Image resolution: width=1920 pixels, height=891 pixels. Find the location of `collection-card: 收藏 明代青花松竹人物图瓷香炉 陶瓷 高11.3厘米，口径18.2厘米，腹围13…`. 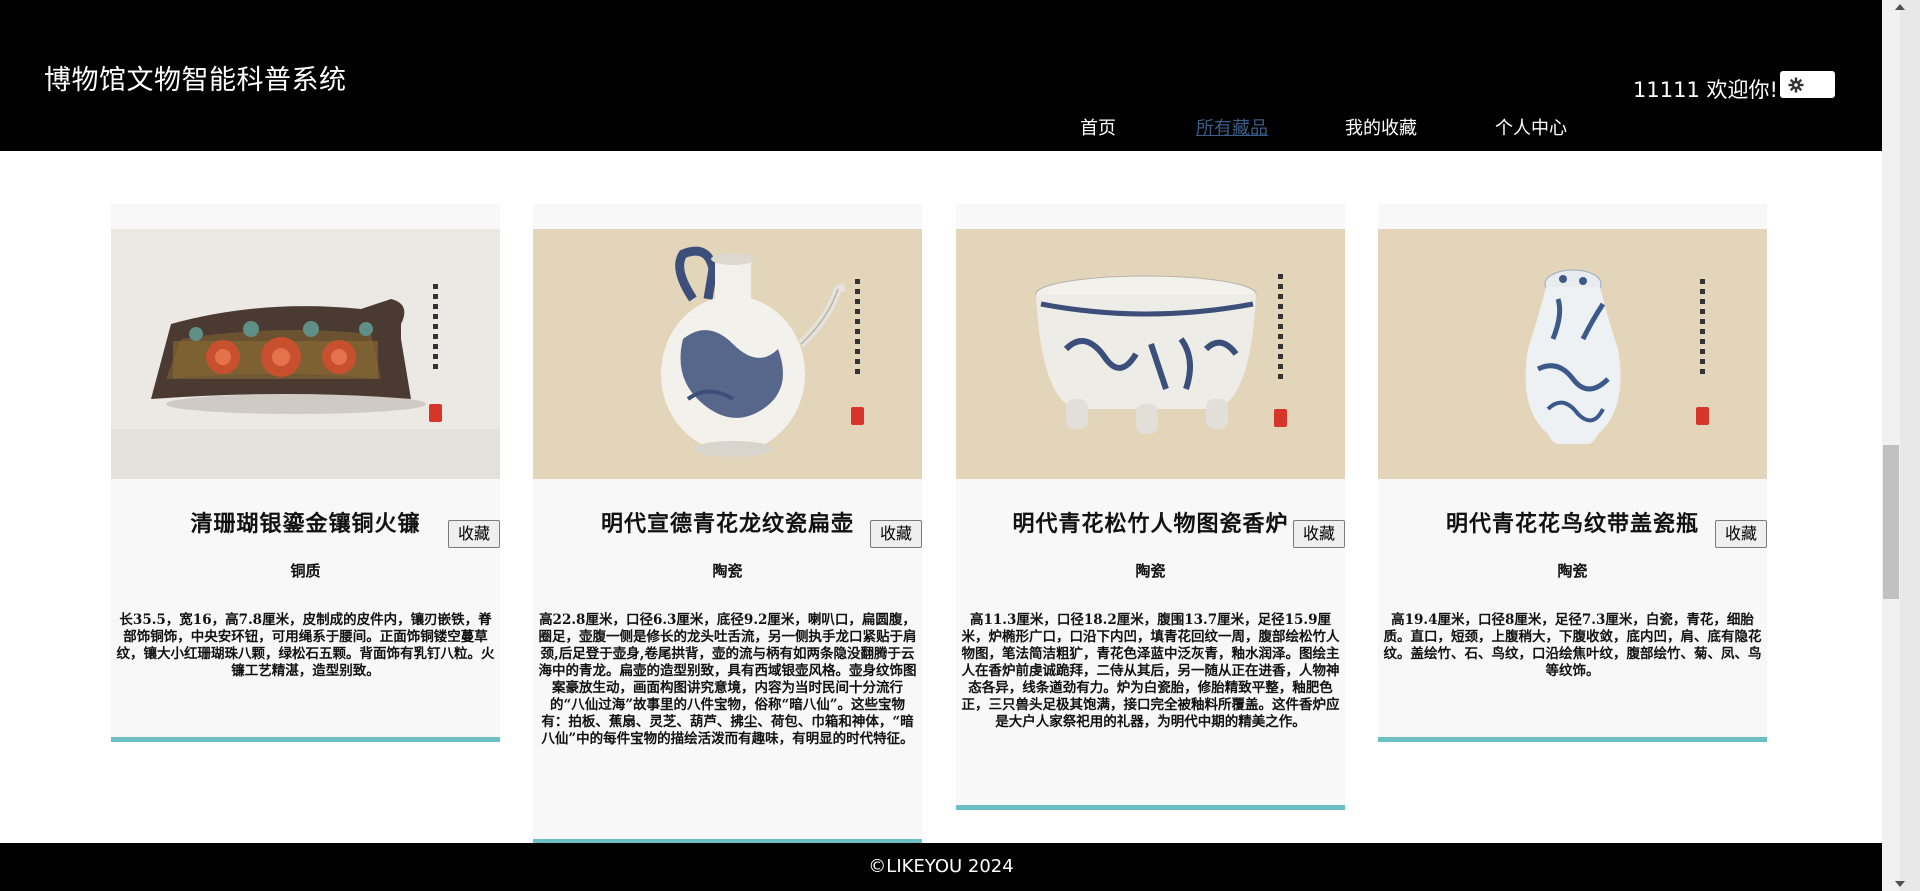

collection-card: 收藏 明代青花松竹人物图瓷香炉 陶瓷 高11.3厘米，口径18.2厘米，腹围13… is located at coordinates (1150, 507).